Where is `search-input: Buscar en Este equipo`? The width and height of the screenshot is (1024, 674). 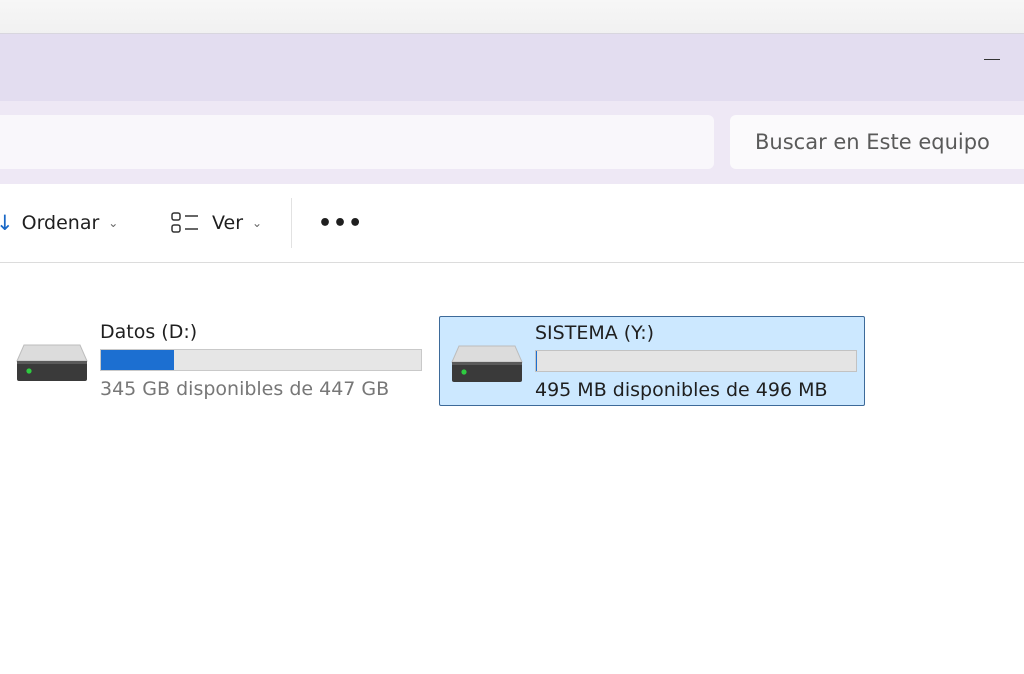
search-input: Buscar en Este equipo is located at coordinates (877, 142).